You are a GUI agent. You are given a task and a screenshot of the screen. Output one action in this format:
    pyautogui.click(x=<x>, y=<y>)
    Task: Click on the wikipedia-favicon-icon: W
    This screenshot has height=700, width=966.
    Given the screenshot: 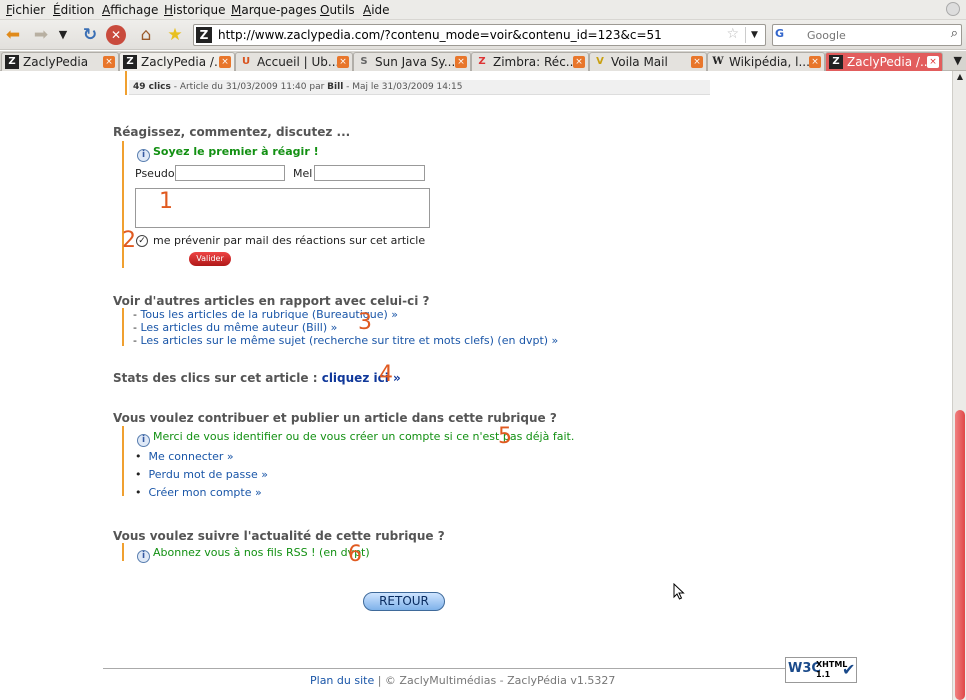 What is the action you would take?
    pyautogui.click(x=718, y=61)
    